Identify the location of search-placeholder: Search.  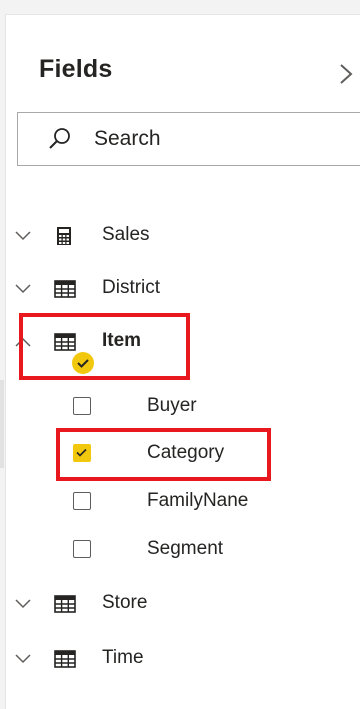
(127, 138).